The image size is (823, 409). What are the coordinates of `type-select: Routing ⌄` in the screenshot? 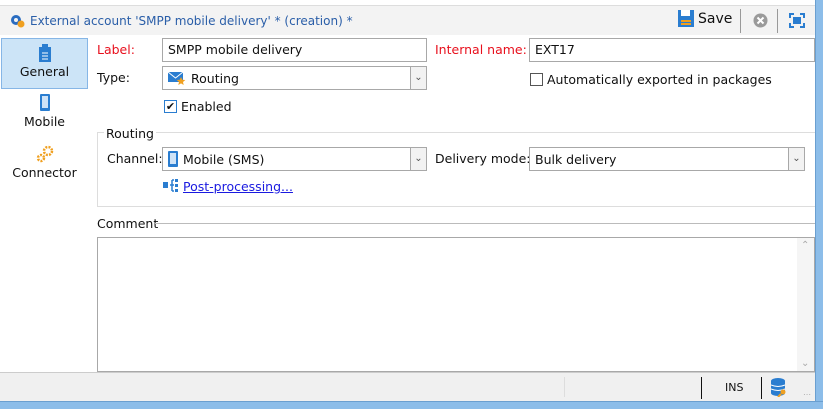 It's located at (294, 78).